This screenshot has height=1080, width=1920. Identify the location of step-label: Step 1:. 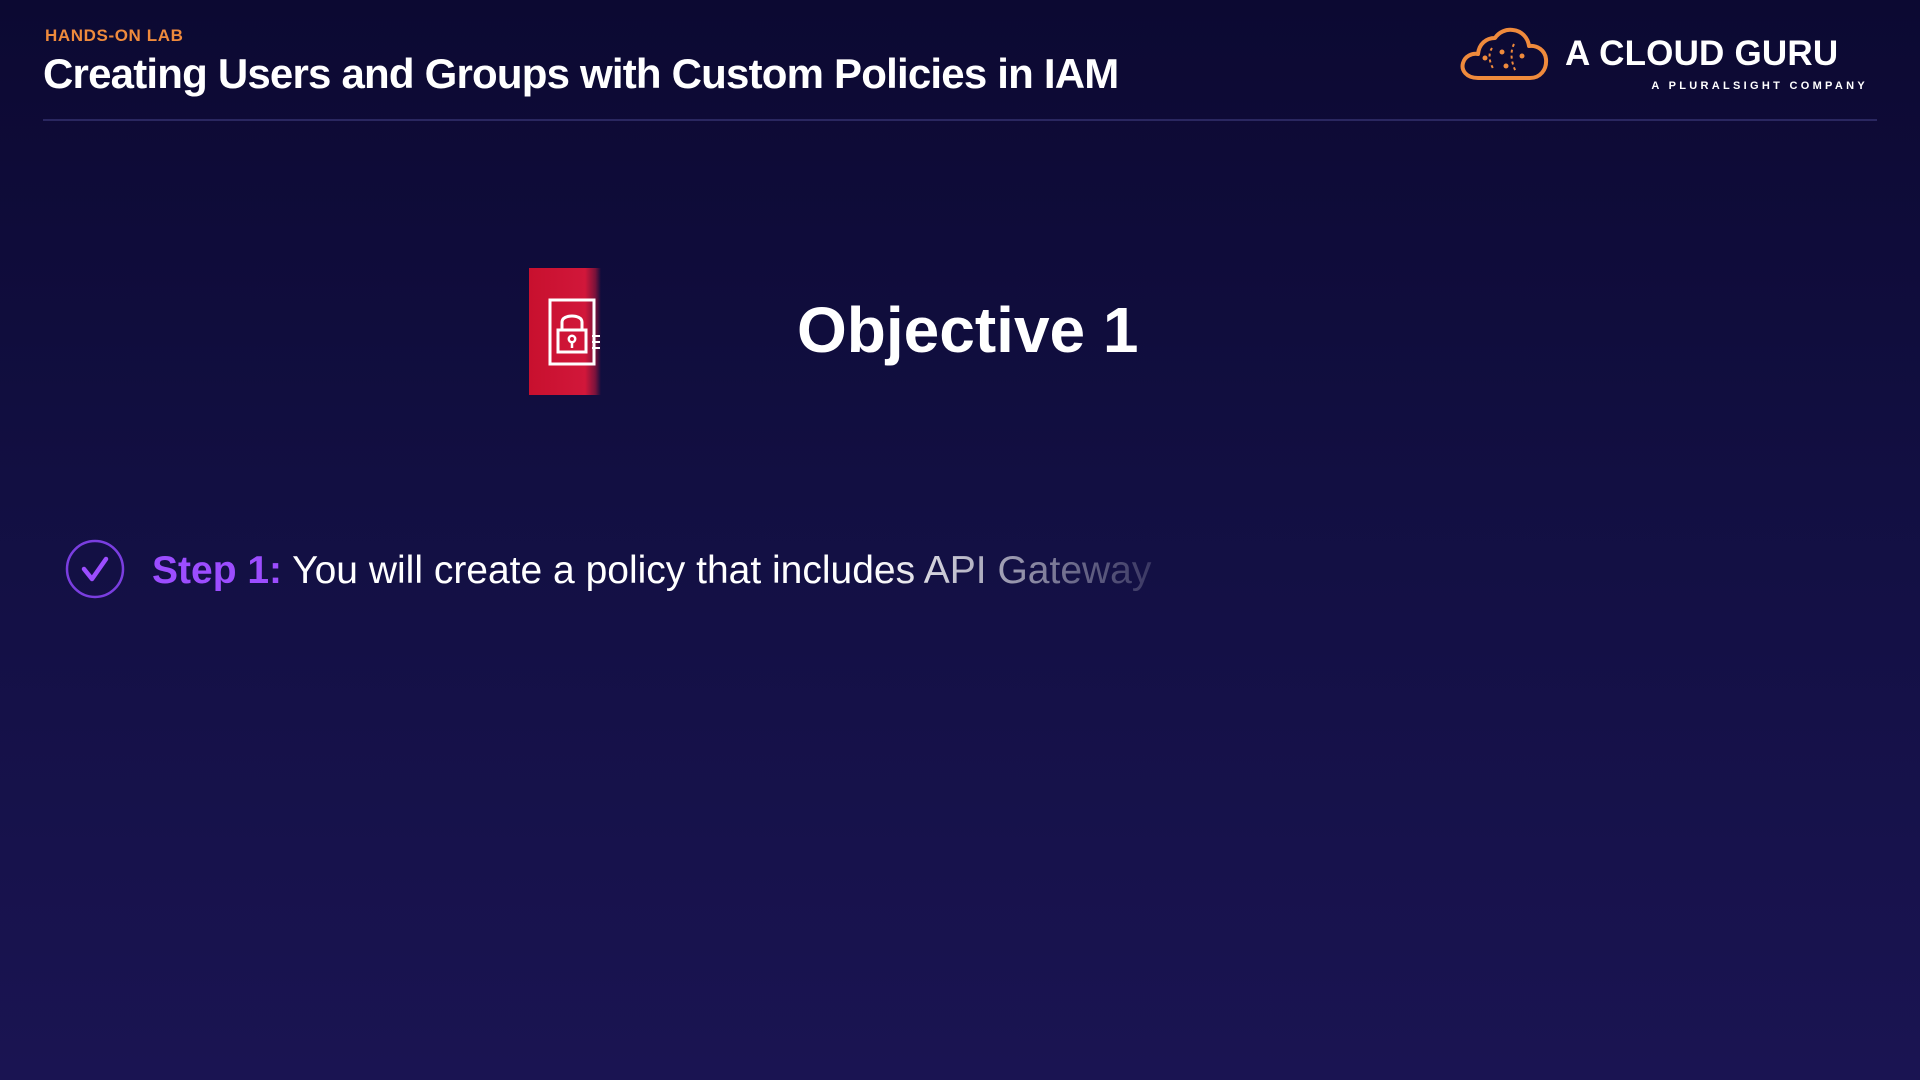
(217, 570).